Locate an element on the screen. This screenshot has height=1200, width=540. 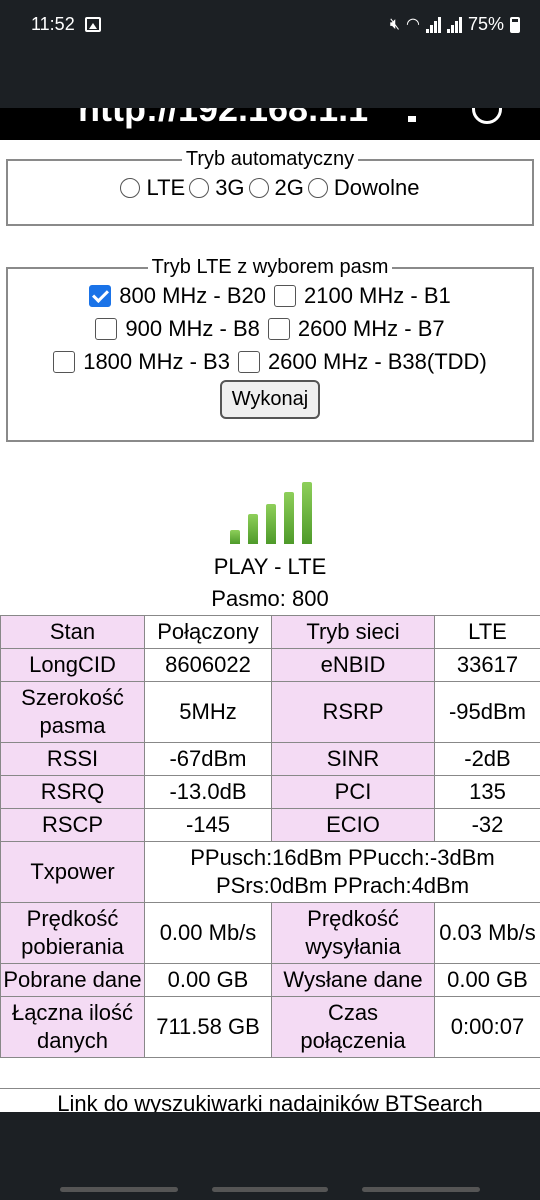
table-row: Stan Połączony Tryb sieci LTE is located at coordinates (270, 632).